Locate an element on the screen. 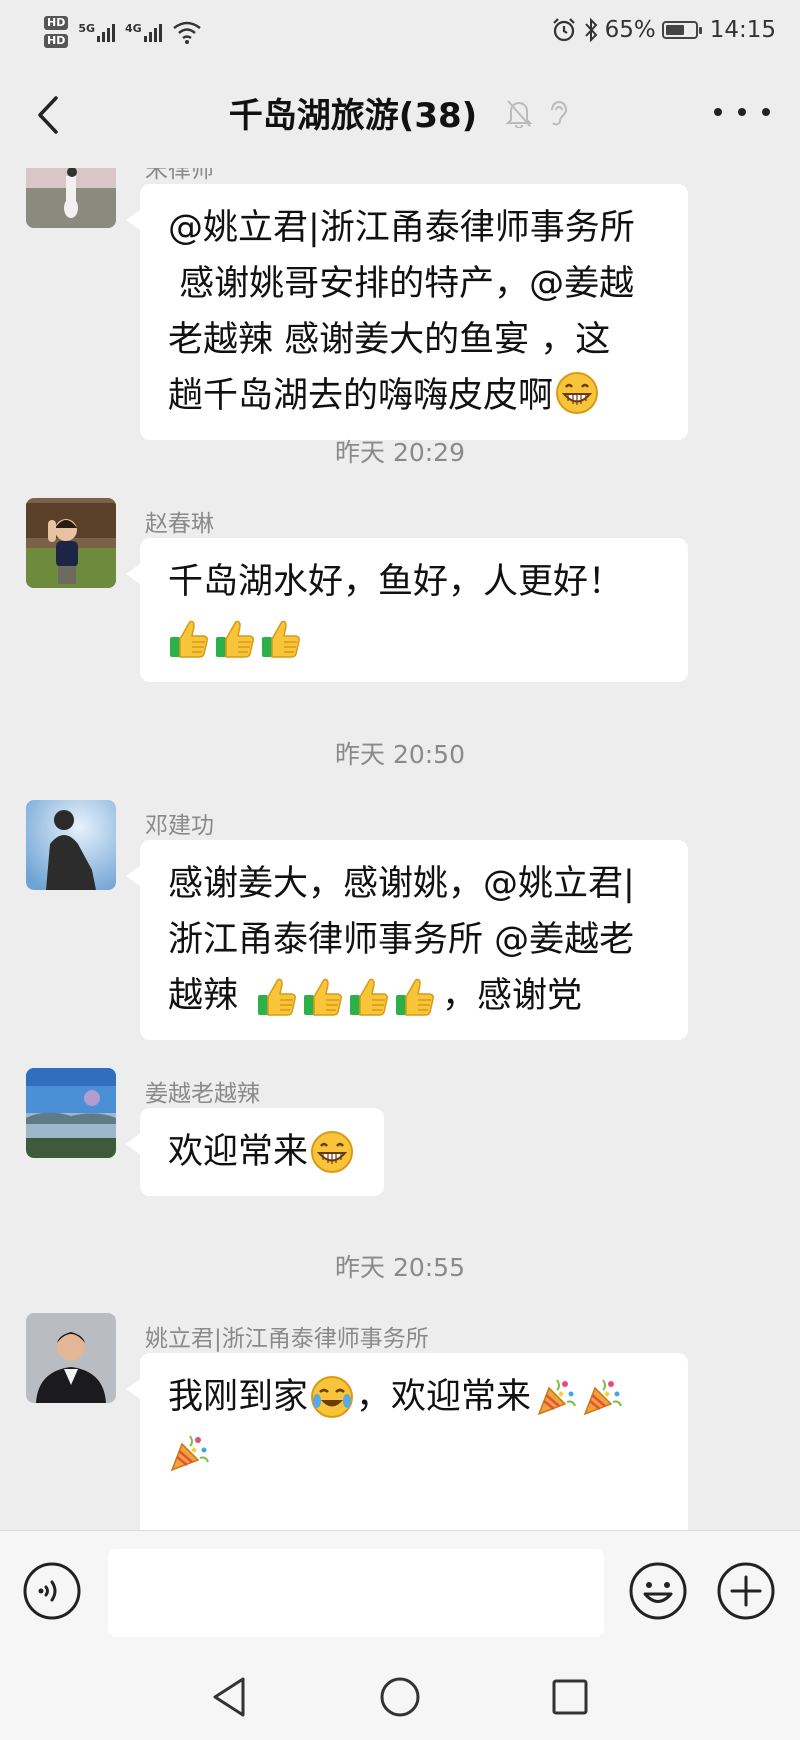  system-back-button is located at coordinates (229, 1697).